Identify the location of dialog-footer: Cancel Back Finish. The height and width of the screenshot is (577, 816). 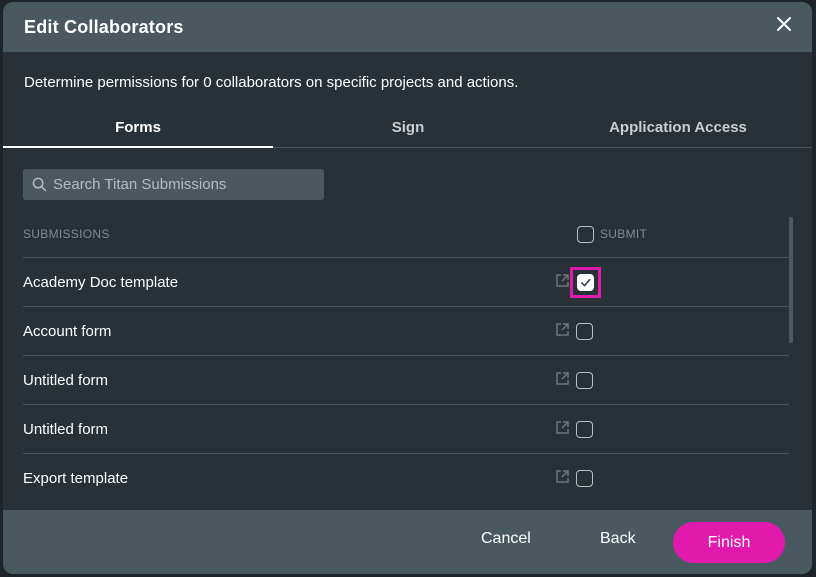
(407, 542).